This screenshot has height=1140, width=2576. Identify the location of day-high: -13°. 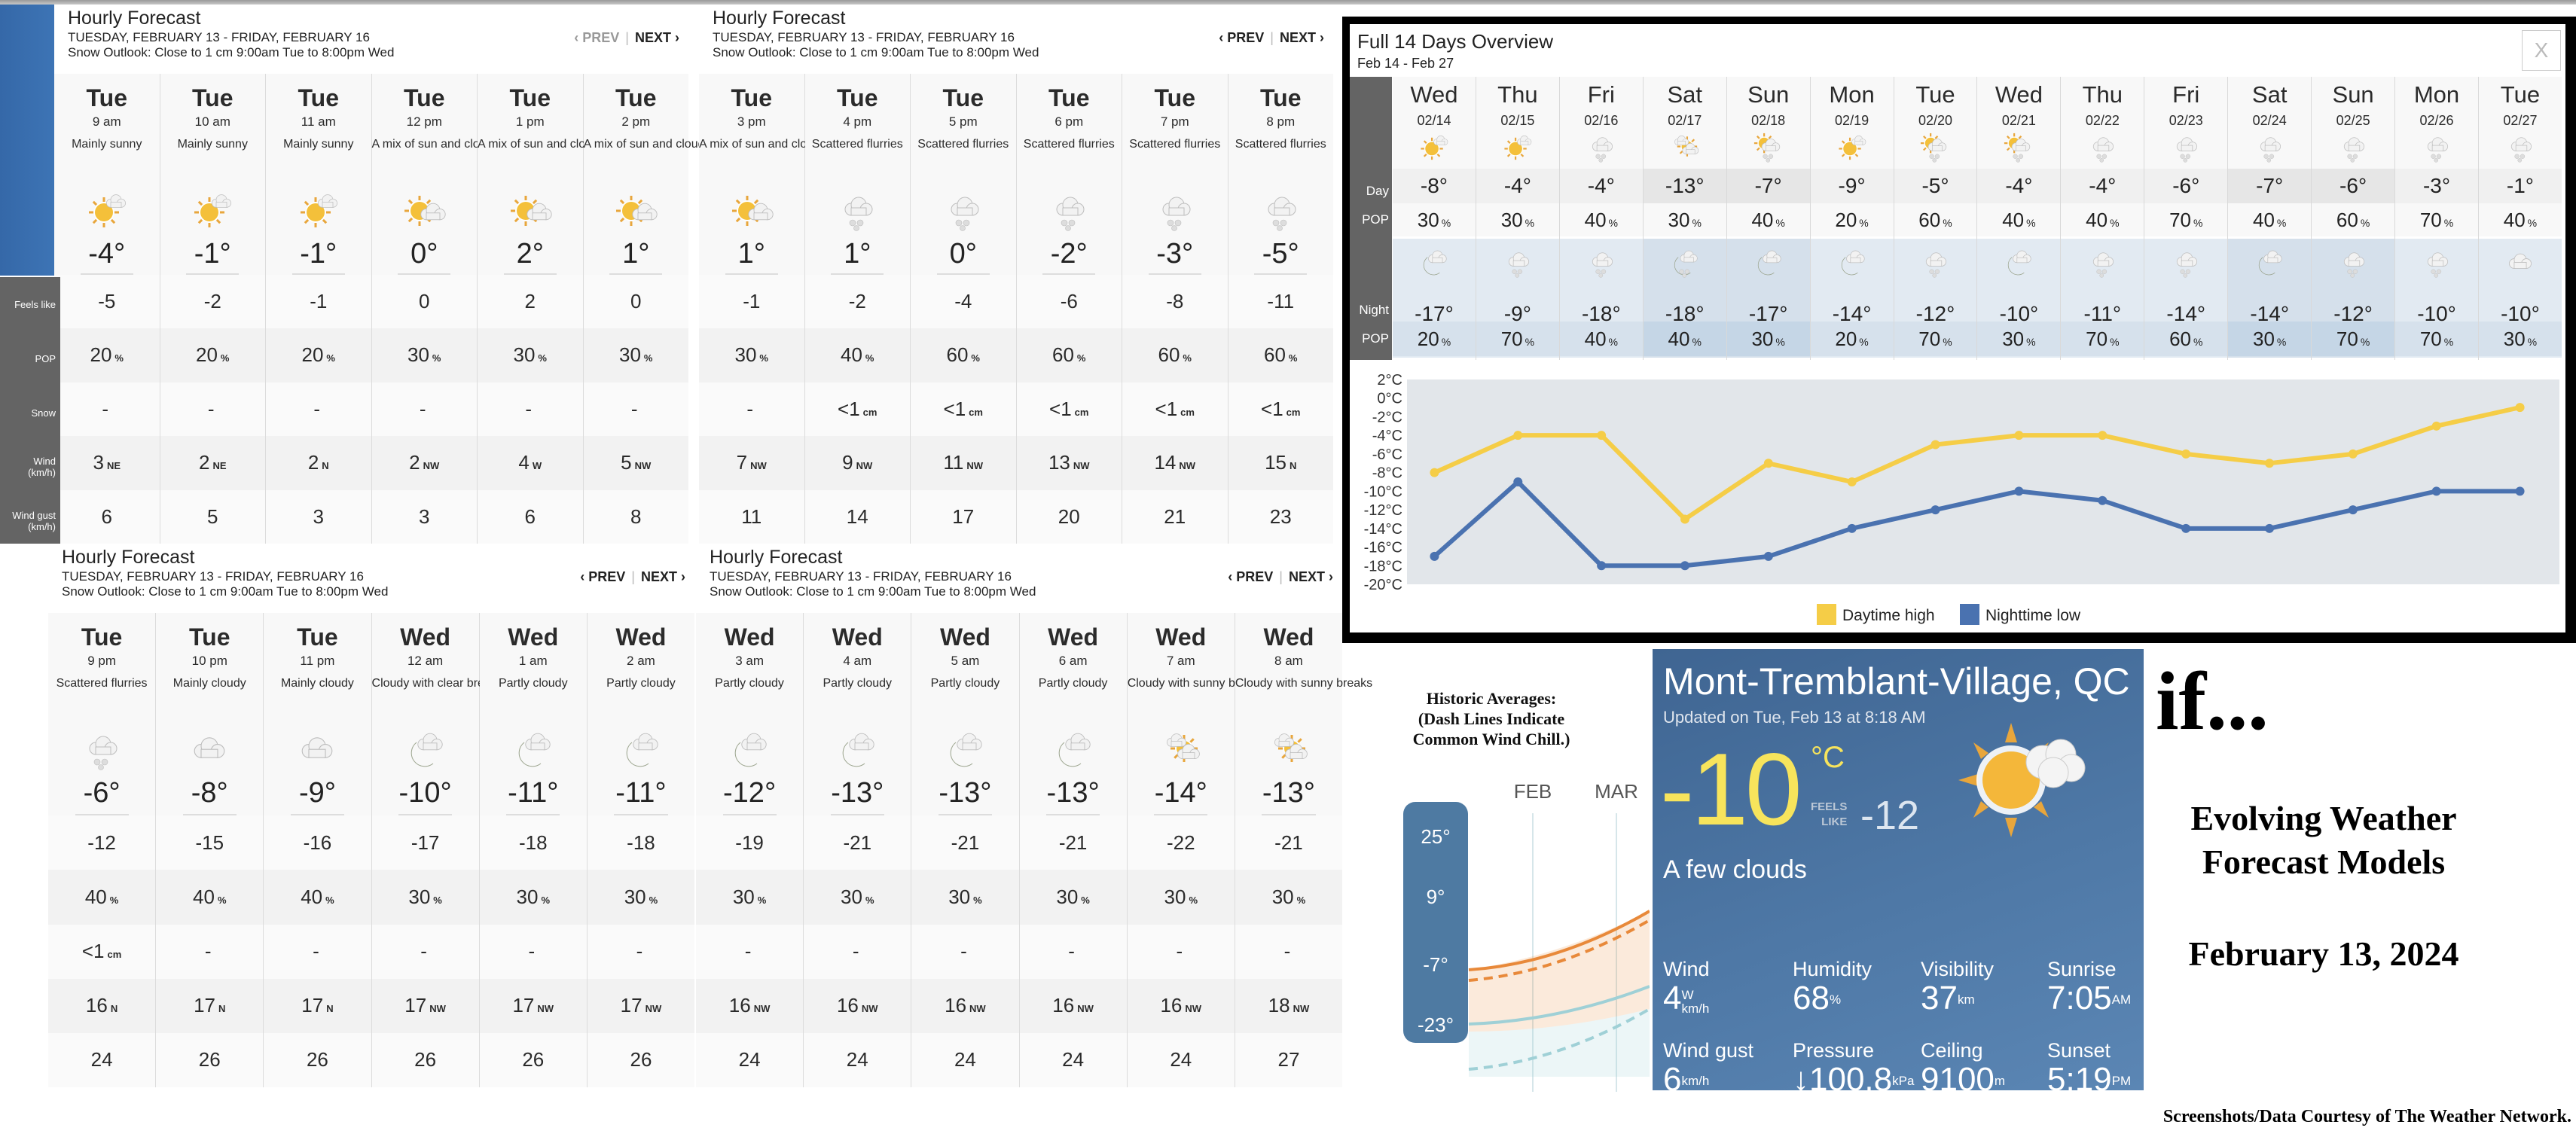
(1685, 186).